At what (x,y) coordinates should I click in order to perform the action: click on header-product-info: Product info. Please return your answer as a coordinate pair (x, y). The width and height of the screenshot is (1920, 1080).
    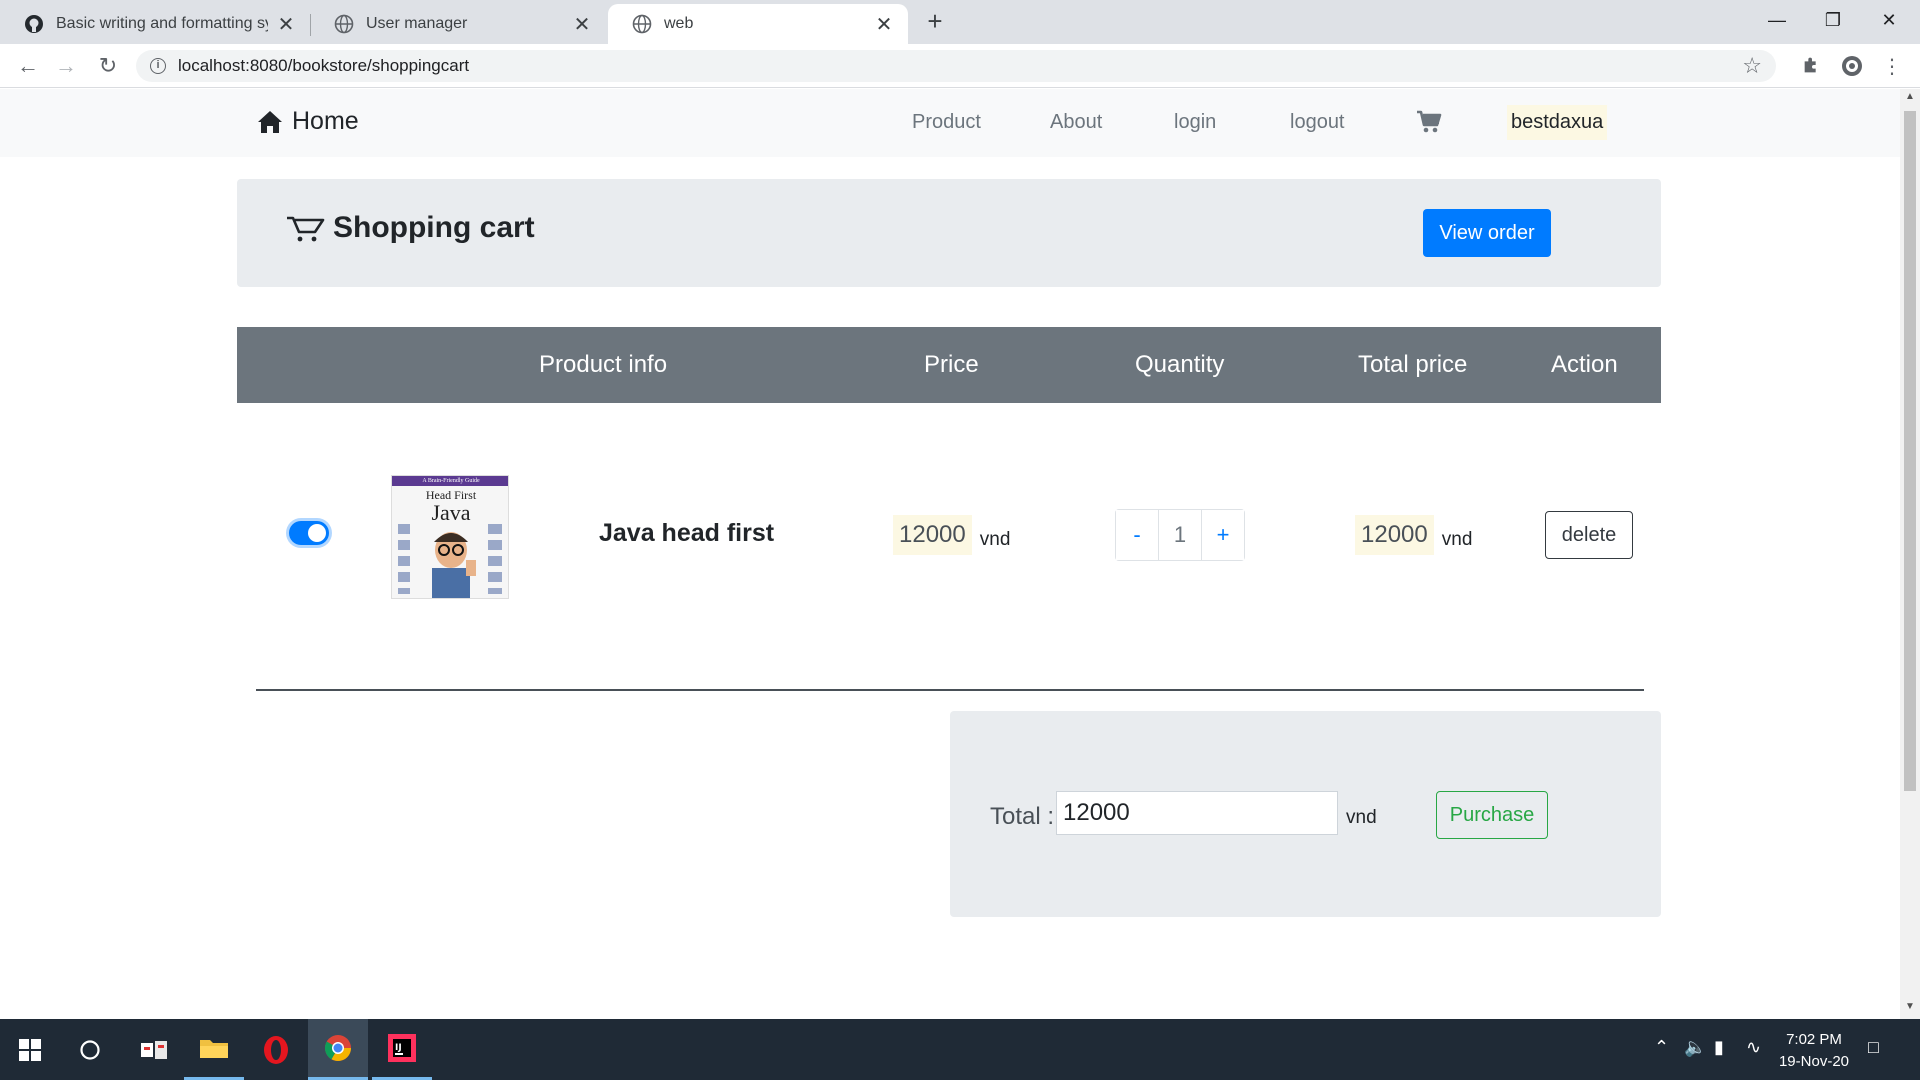
    Looking at the image, I should click on (603, 364).